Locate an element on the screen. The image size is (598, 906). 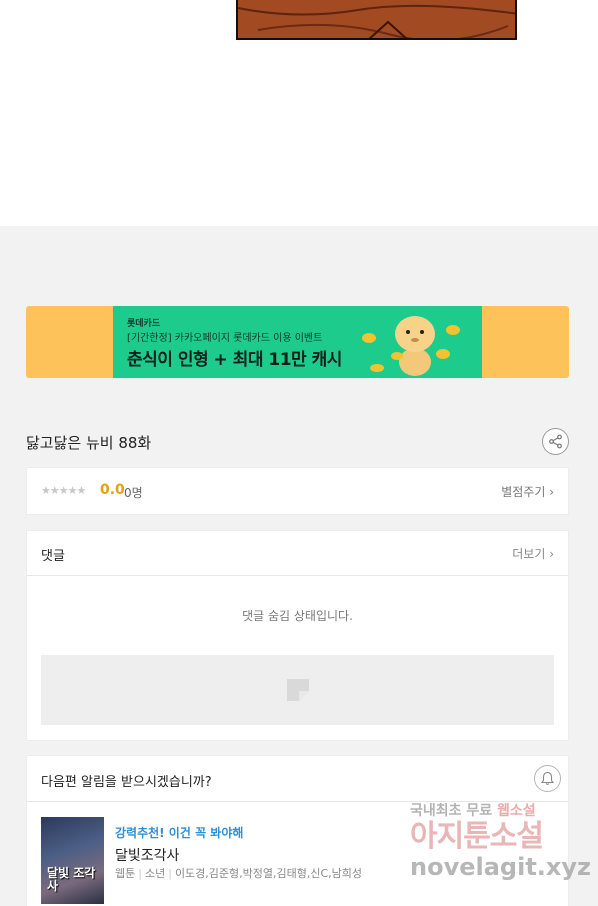
notify-question: 다음편 알림을 받으시겠습니까? is located at coordinates (126, 782).